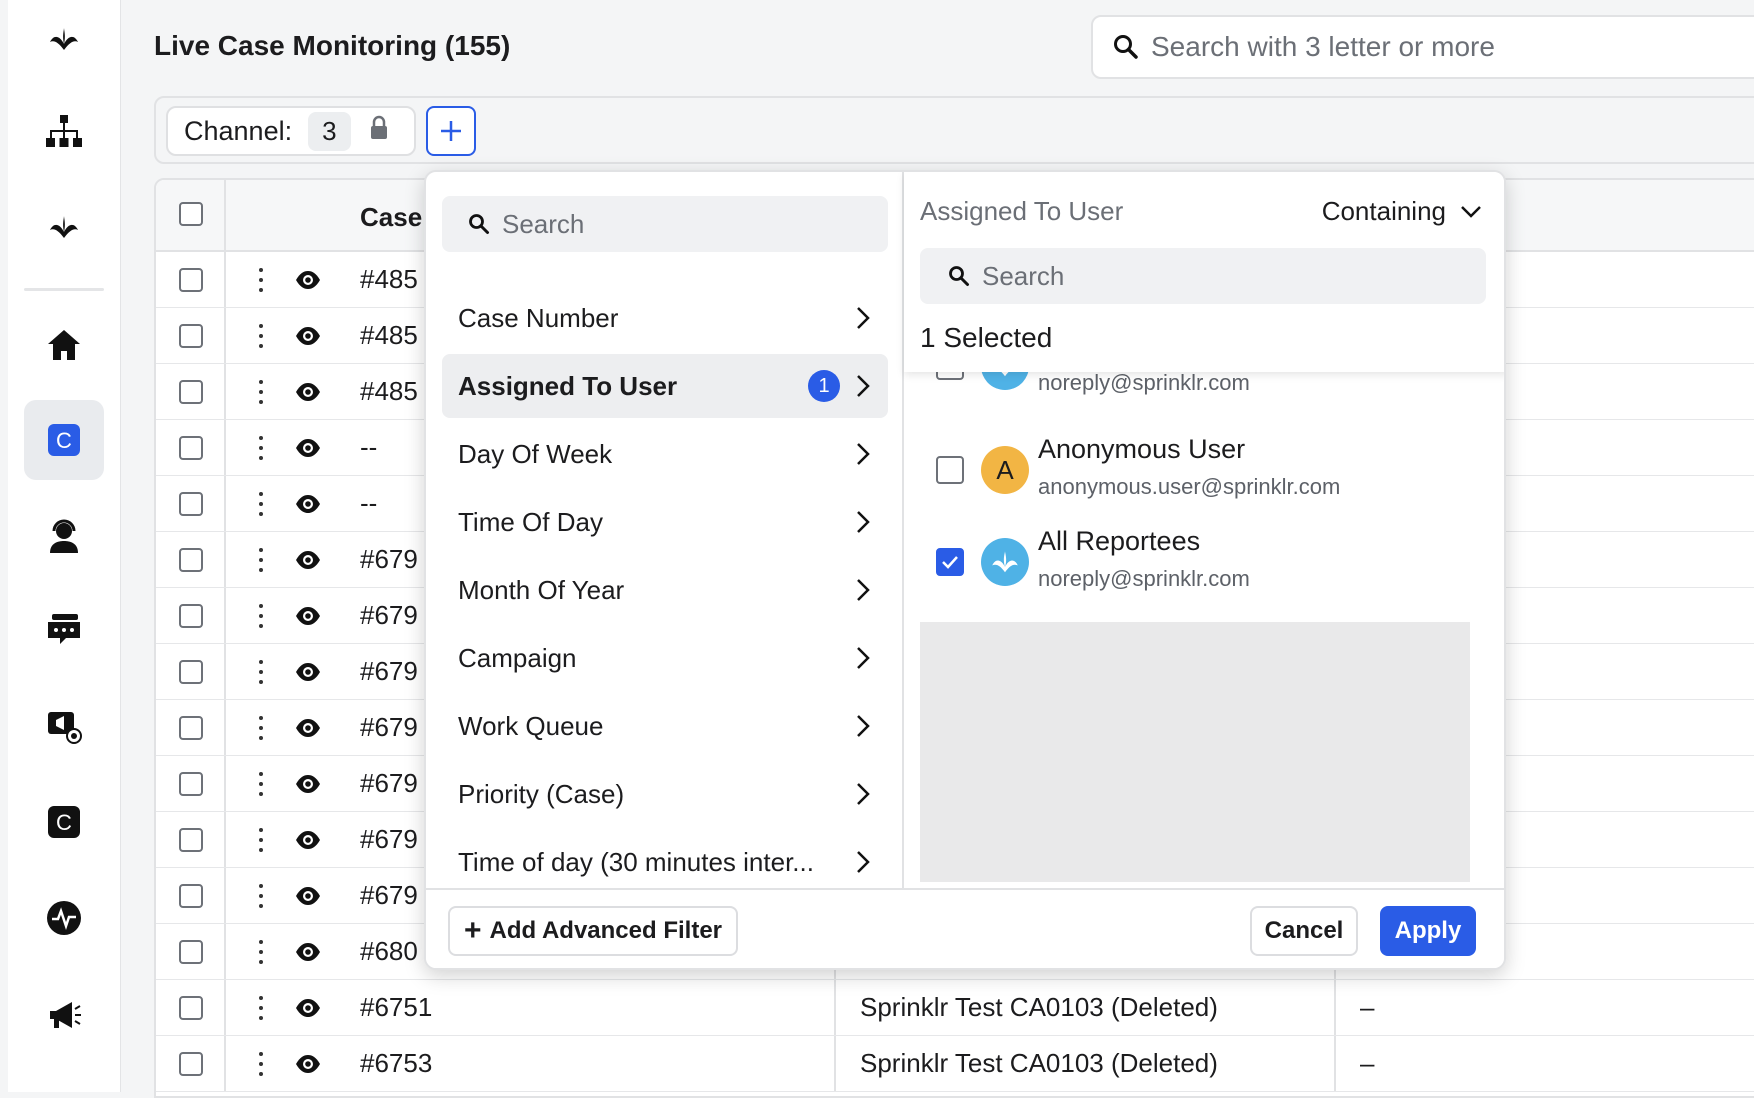 The width and height of the screenshot is (1754, 1098). Describe the element at coordinates (665, 454) in the screenshot. I see `filter-field-item: Day Of Week` at that location.